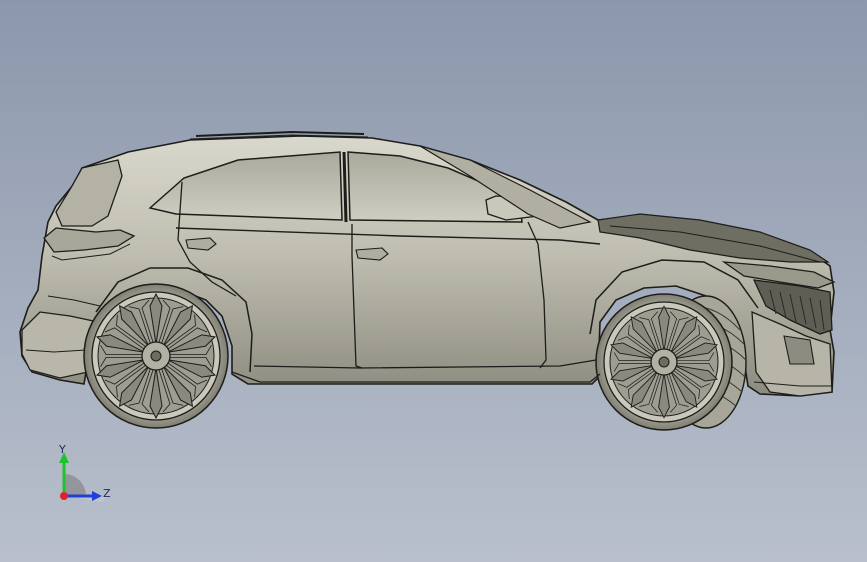 The height and width of the screenshot is (562, 867). I want to click on y-axis-label: Y, so click(62, 449).